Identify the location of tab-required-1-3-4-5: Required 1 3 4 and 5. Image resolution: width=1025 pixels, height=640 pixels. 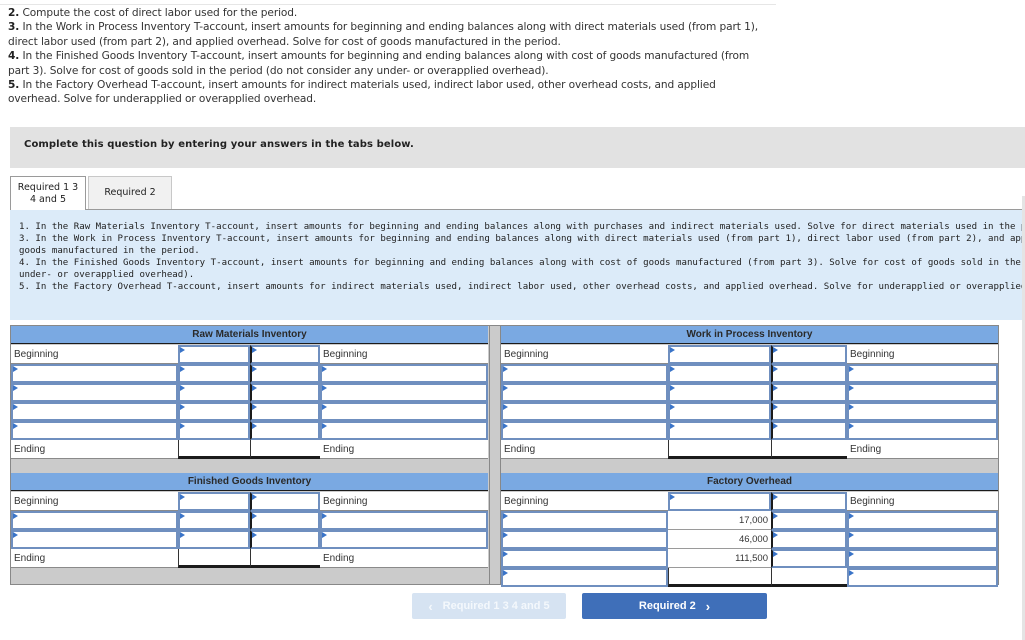
(48, 193).